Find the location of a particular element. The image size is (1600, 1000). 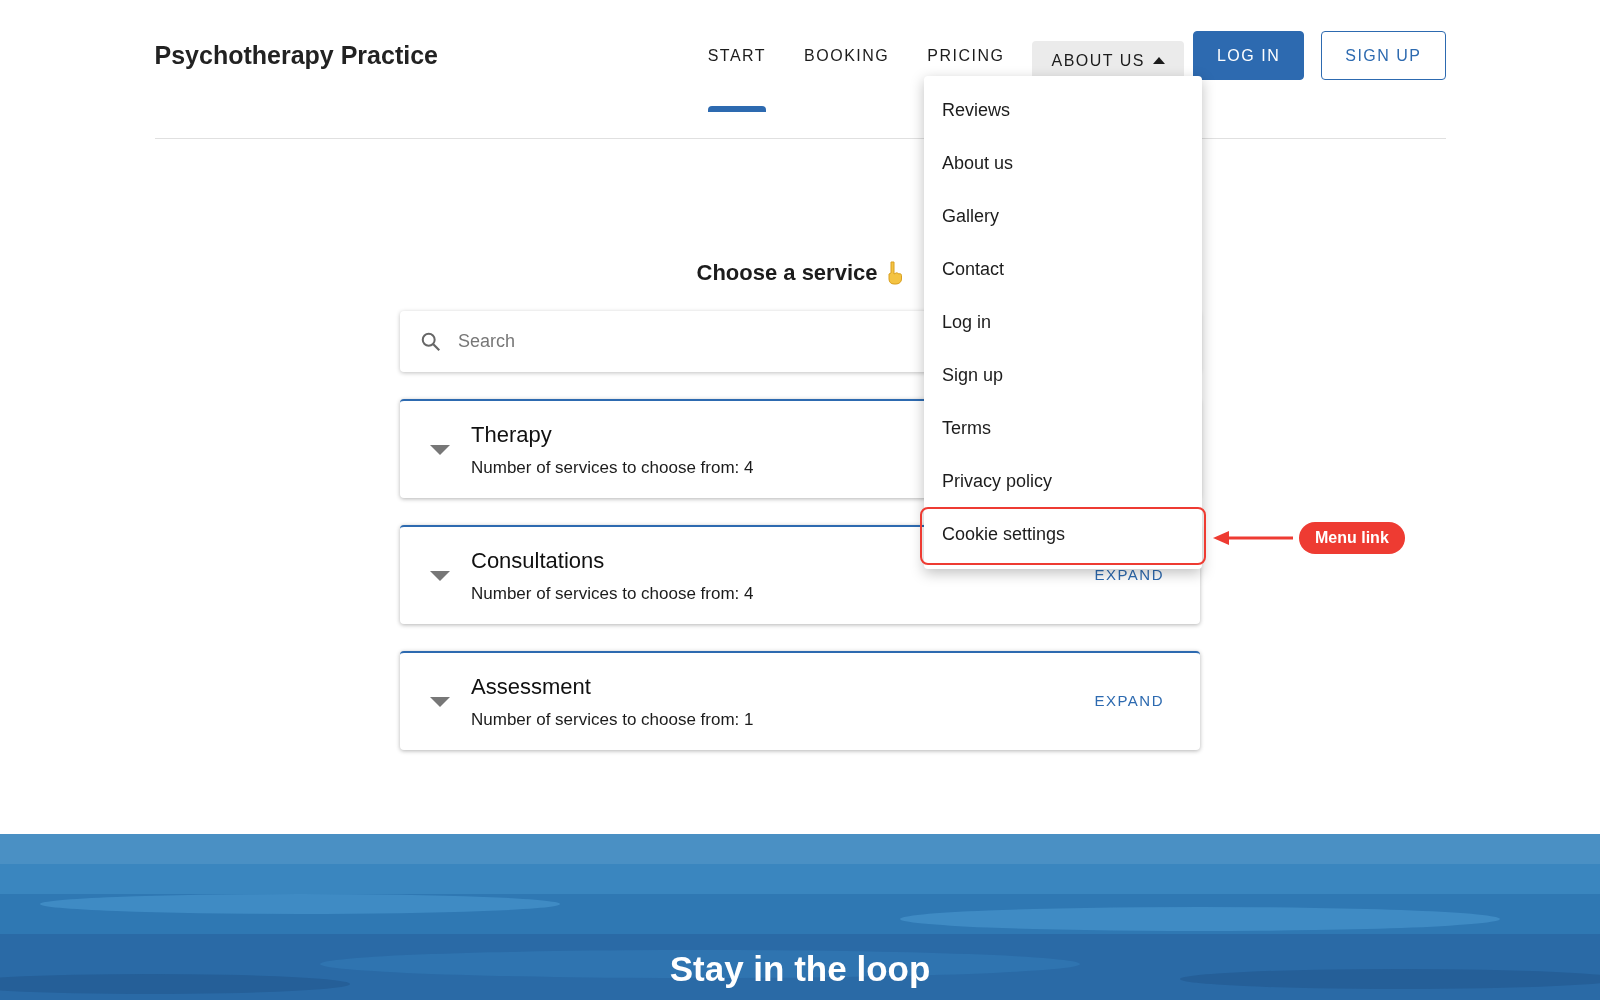

signup-button: SIGN UP is located at coordinates (1383, 55).